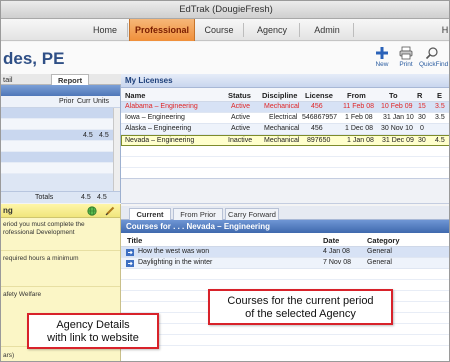 Image resolution: width=450 pixels, height=362 pixels. What do you see at coordinates (359, 117) in the screenshot?
I see `license-from: 1 Feb 08` at bounding box center [359, 117].